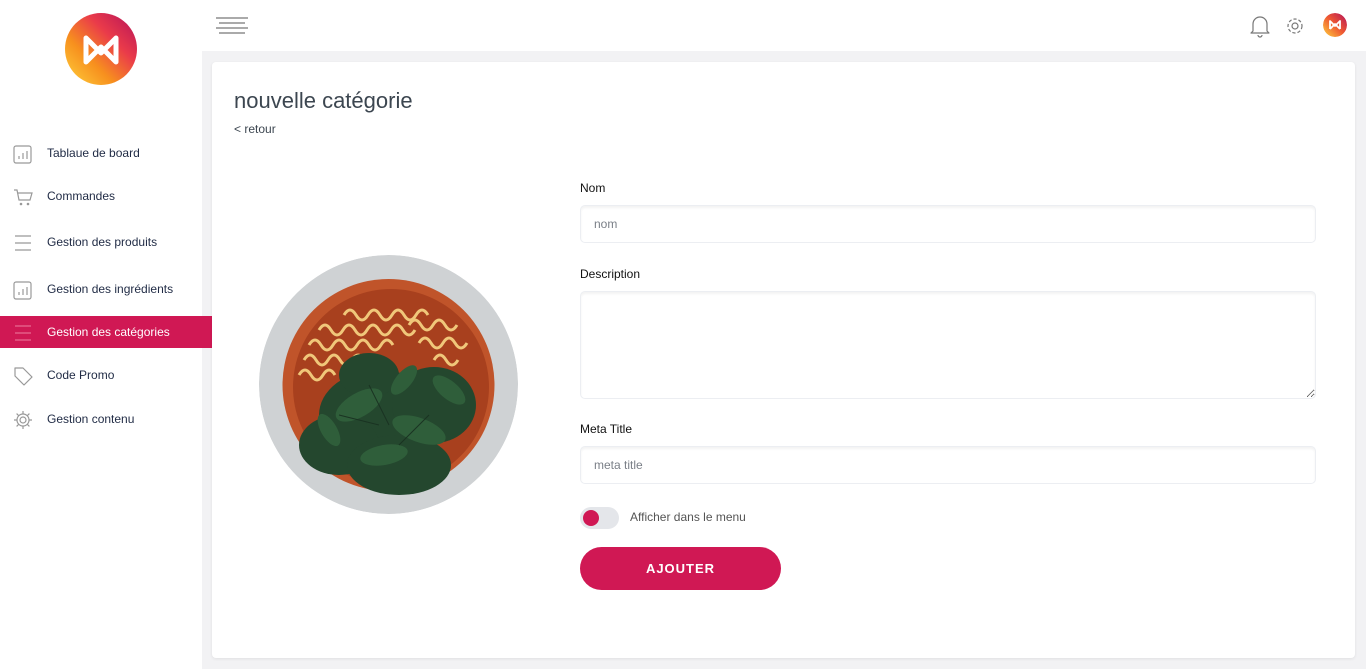  What do you see at coordinates (680, 568) in the screenshot?
I see `add-button: AJOUTER` at bounding box center [680, 568].